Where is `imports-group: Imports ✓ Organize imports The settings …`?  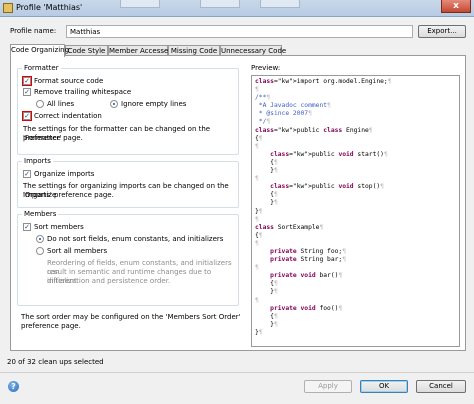
imports-group: Imports ✓ Organize imports The settings … is located at coordinates (128, 182).